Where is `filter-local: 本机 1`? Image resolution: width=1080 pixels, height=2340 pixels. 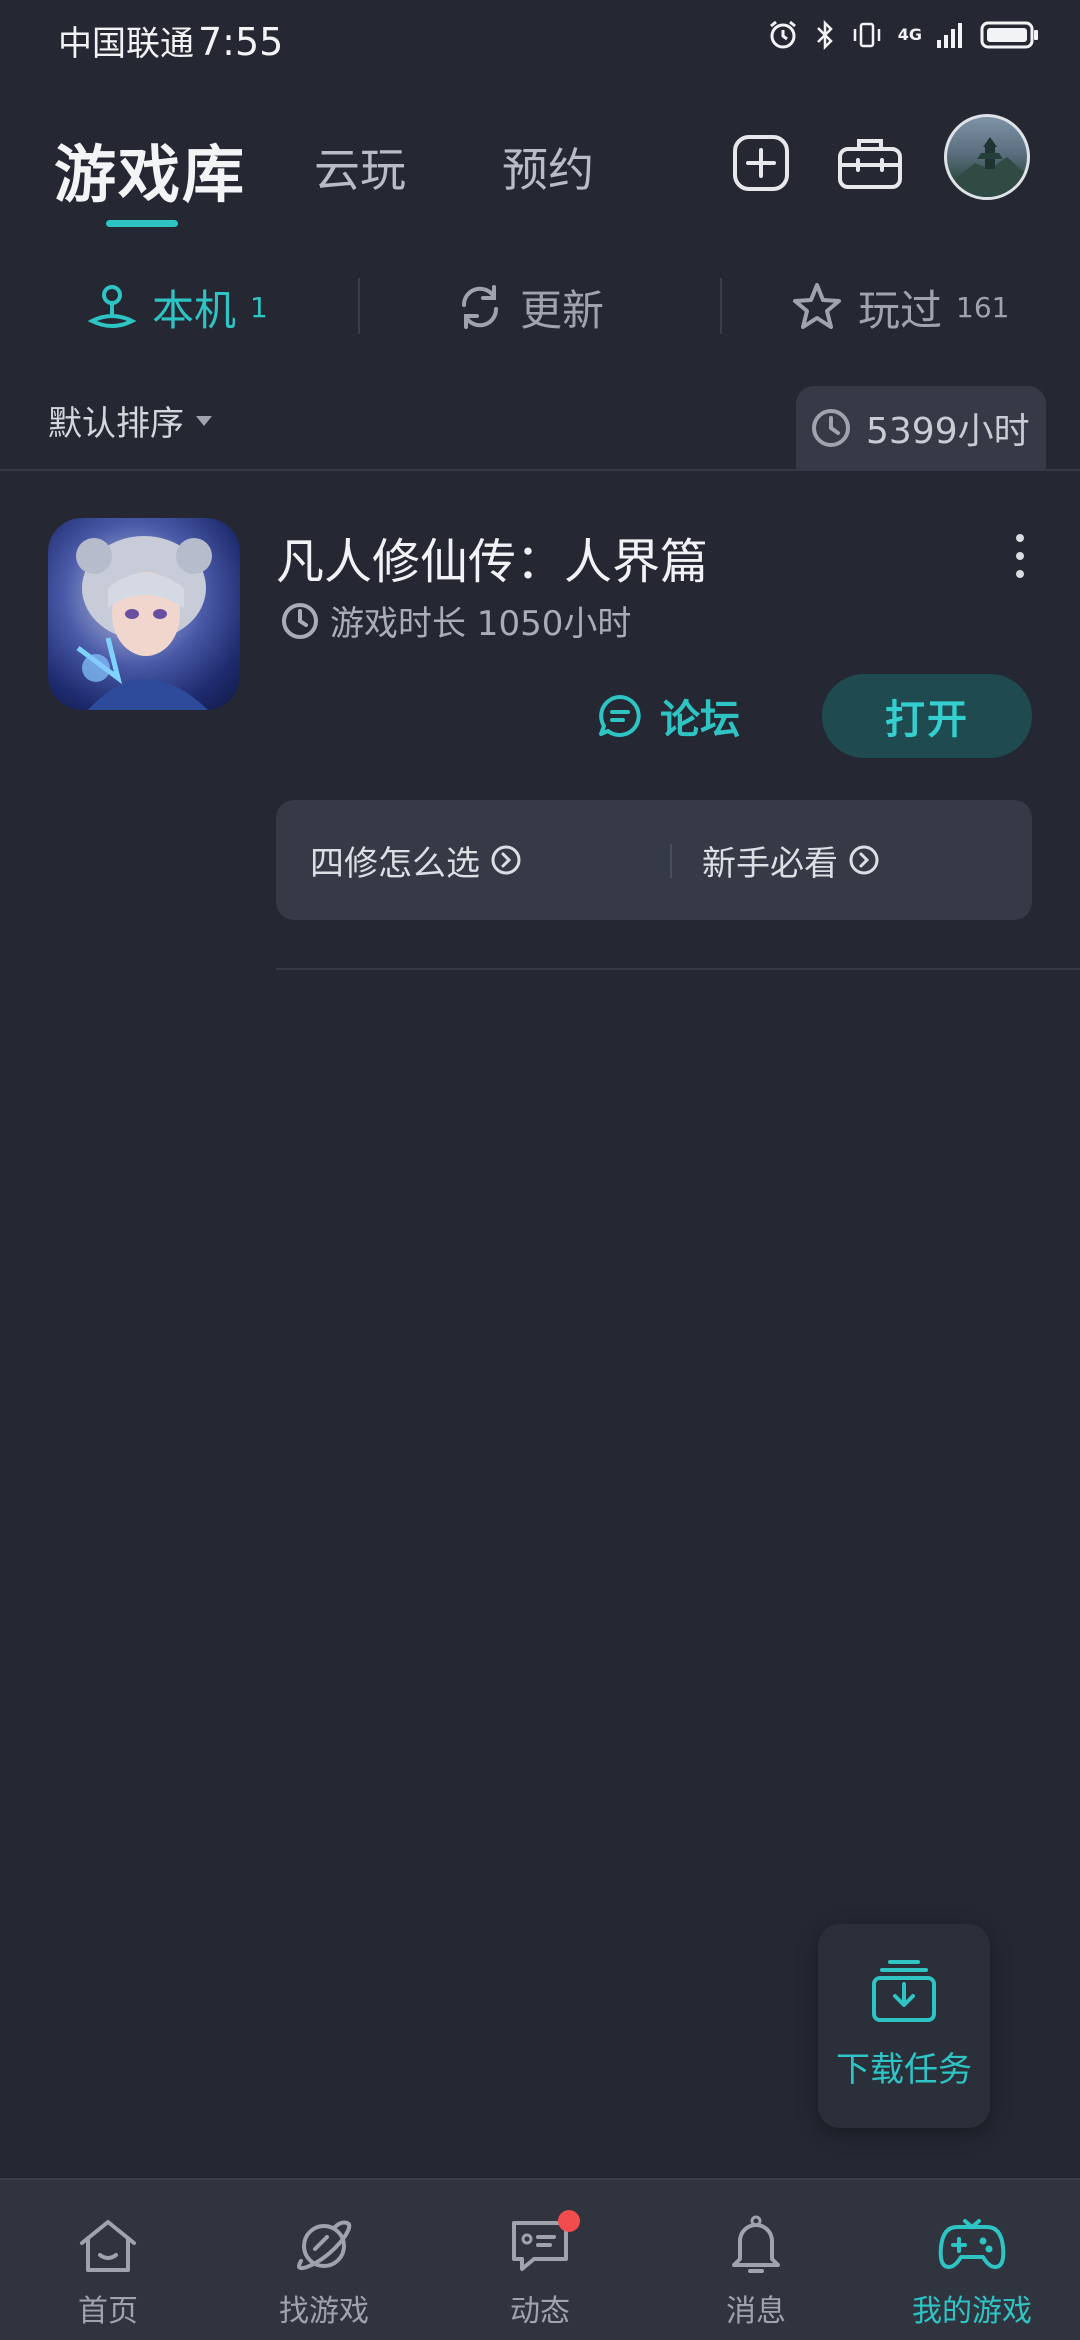 filter-local: 本机 1 is located at coordinates (177, 307).